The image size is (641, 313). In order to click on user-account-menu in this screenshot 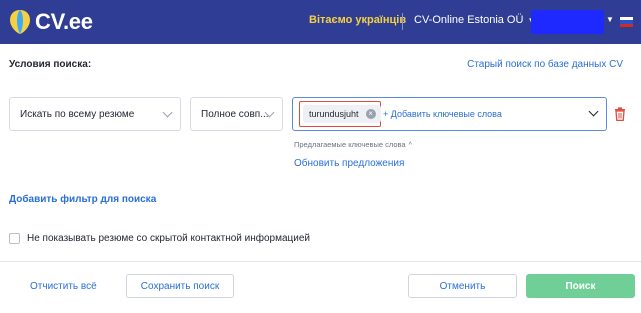, I will do `click(567, 22)`.